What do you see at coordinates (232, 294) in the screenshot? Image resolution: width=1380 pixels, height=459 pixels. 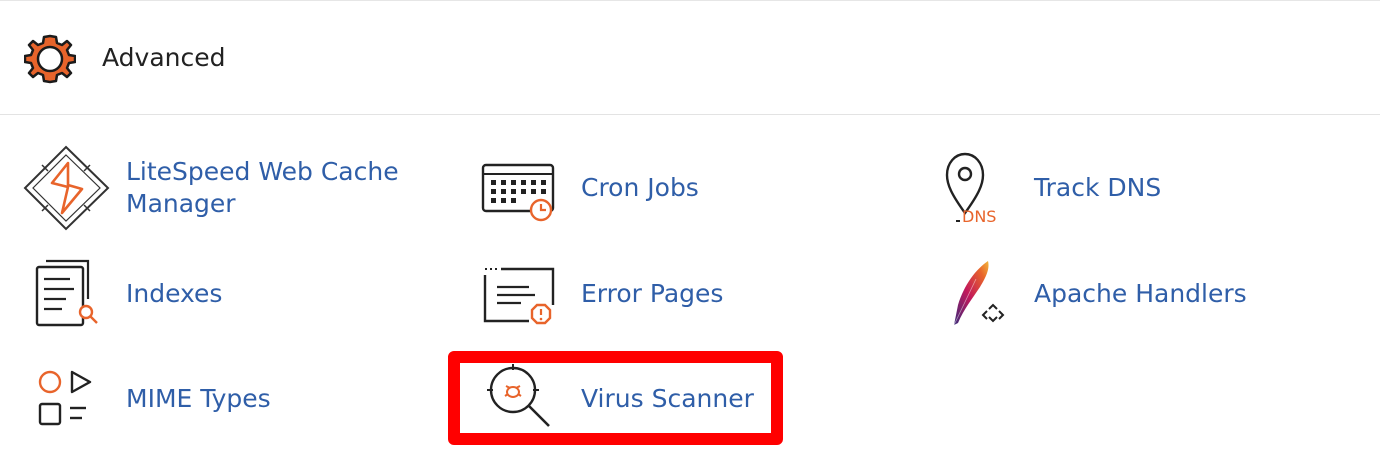 I see `indexes-link: Indexes` at bounding box center [232, 294].